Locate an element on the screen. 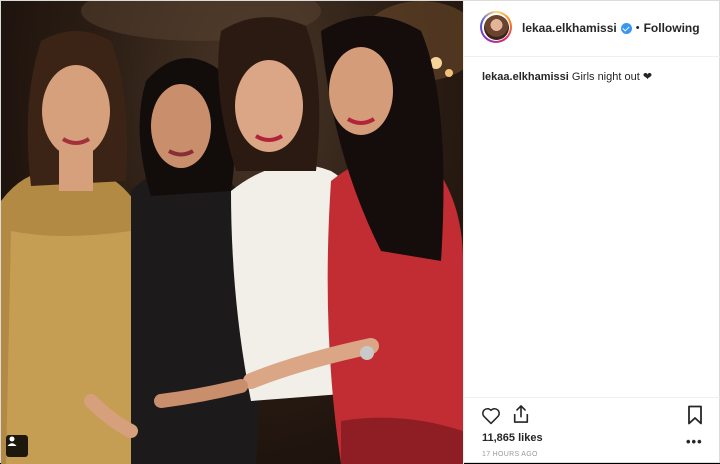 The width and height of the screenshot is (720, 464). username-link: lekaa.elkhamissi is located at coordinates (569, 28).